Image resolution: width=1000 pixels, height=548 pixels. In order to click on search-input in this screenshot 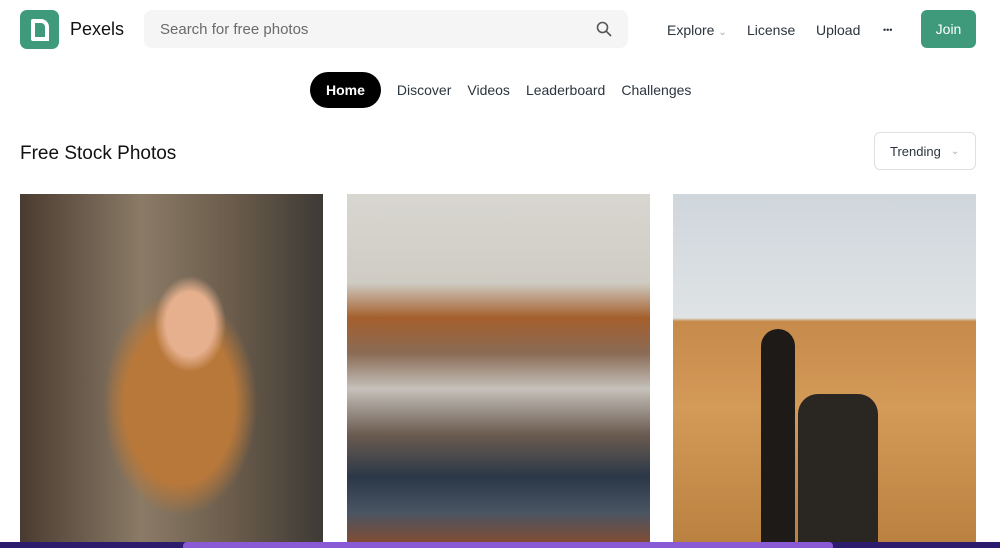, I will do `click(360, 29)`.